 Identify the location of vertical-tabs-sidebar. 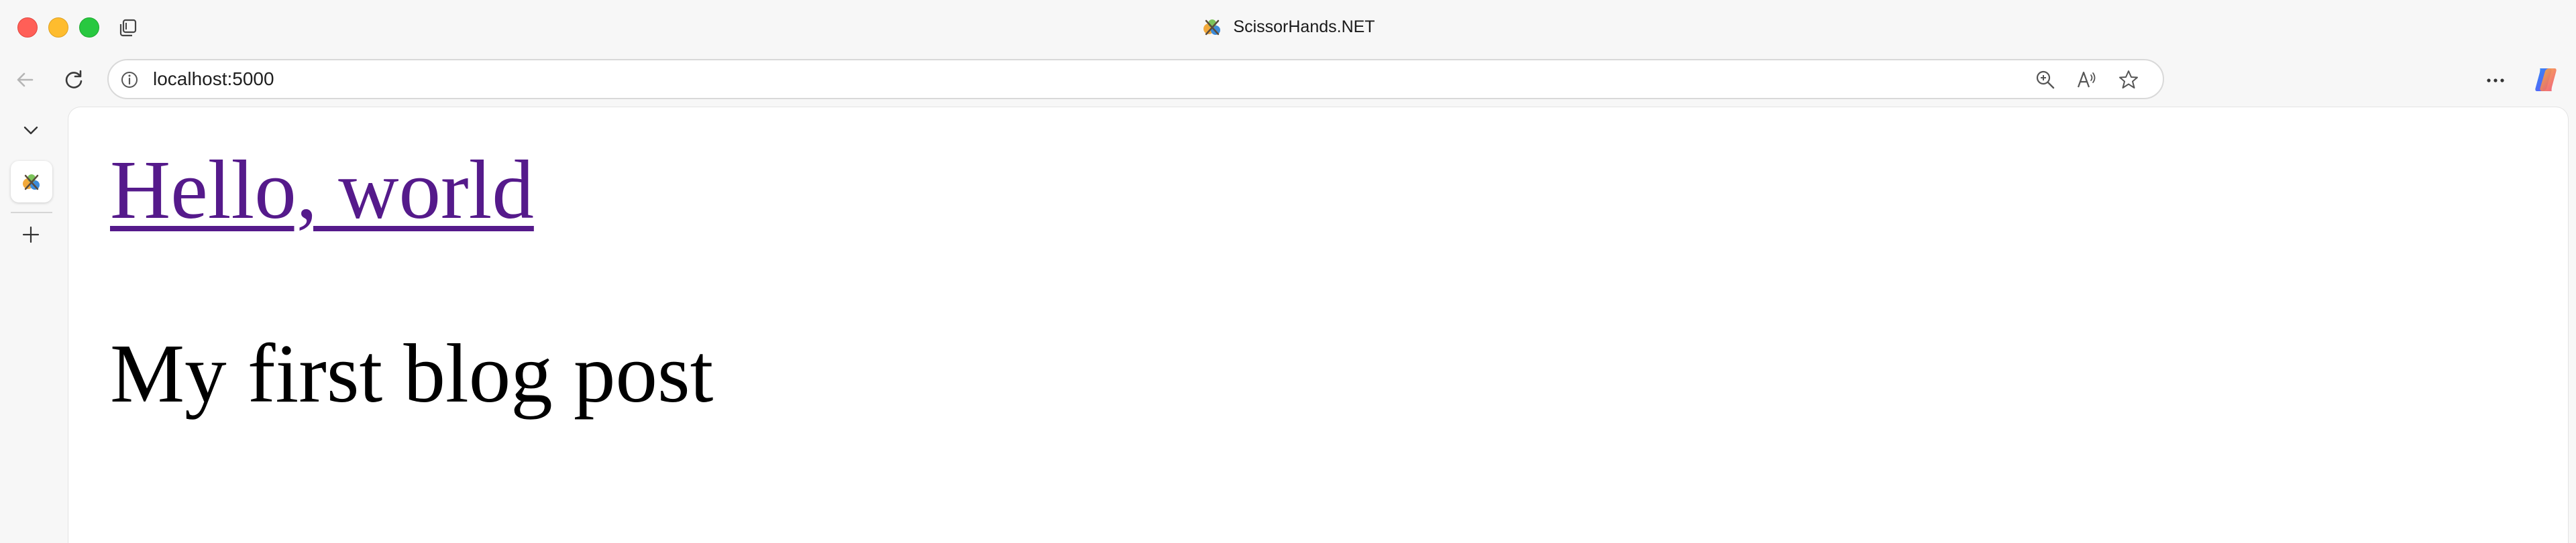
(33, 321).